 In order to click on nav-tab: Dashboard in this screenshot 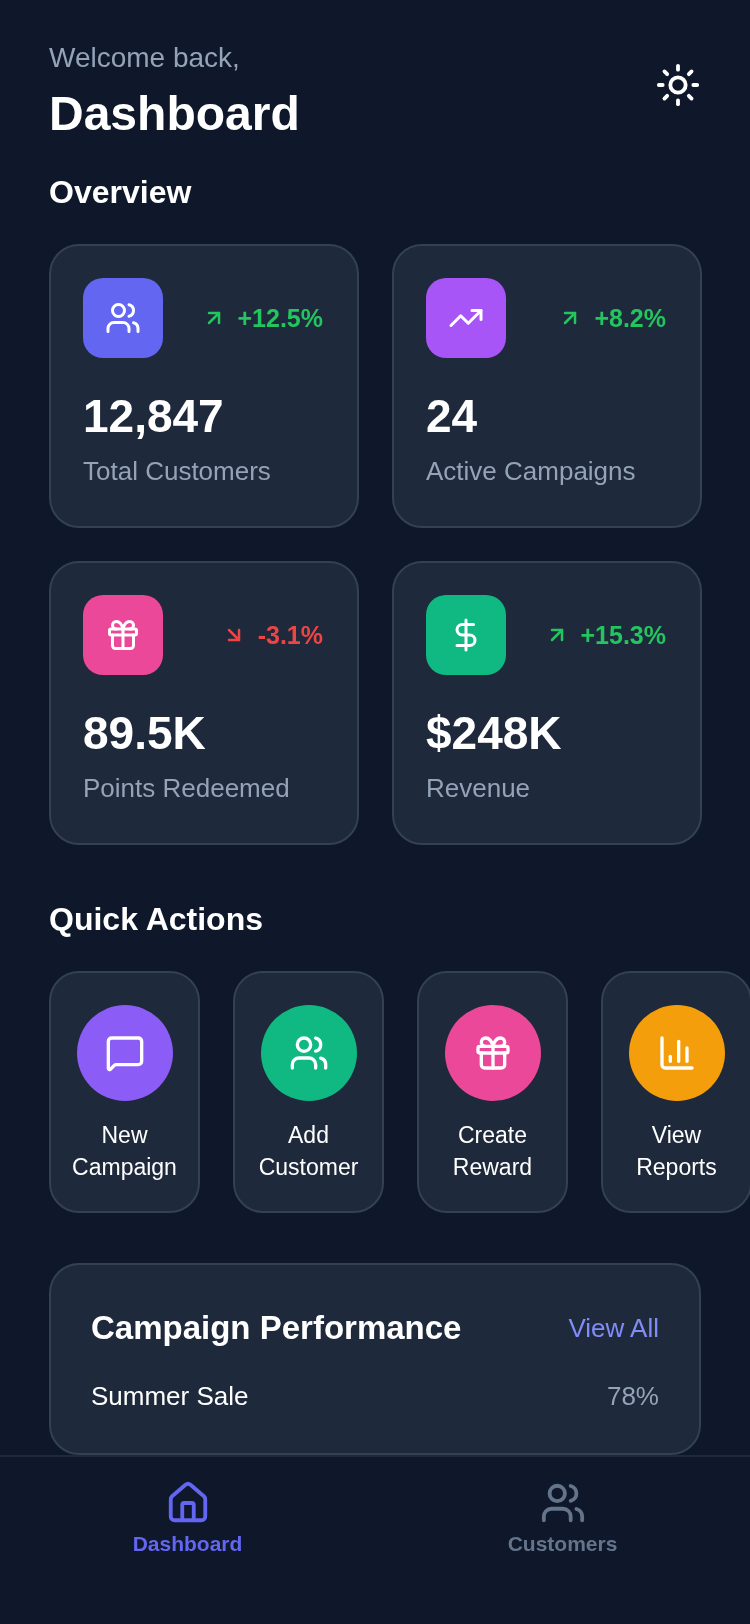, I will do `click(187, 1518)`.